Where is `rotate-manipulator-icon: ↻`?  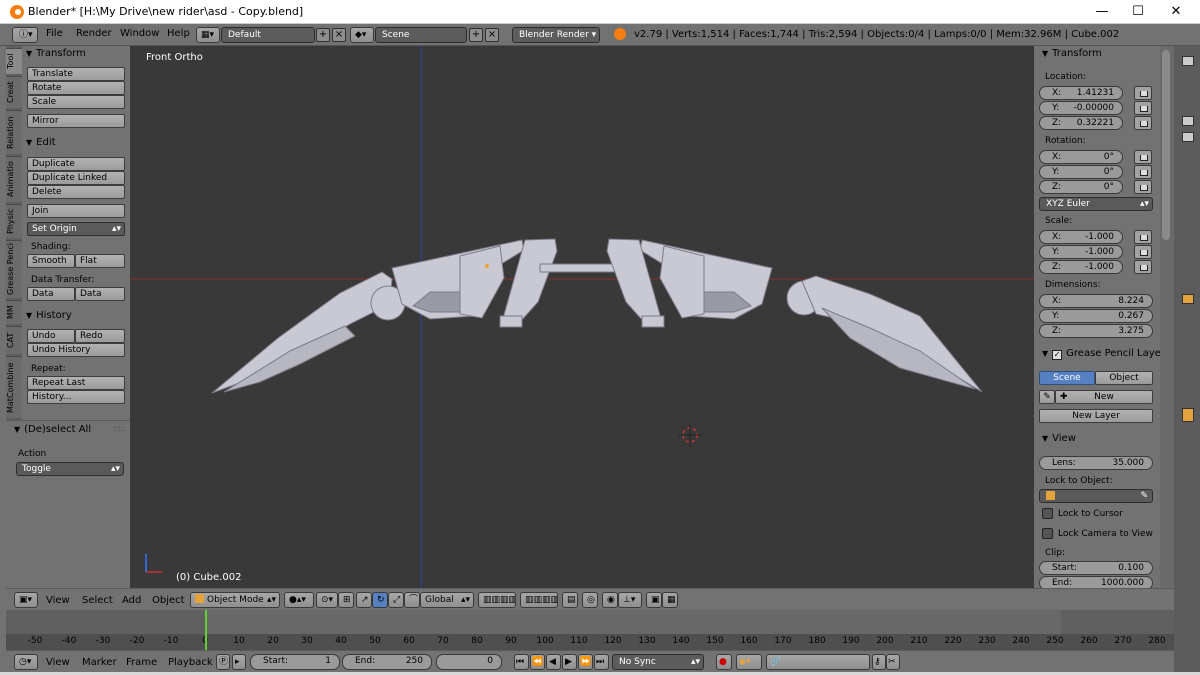
rotate-manipulator-icon: ↻ is located at coordinates (380, 600).